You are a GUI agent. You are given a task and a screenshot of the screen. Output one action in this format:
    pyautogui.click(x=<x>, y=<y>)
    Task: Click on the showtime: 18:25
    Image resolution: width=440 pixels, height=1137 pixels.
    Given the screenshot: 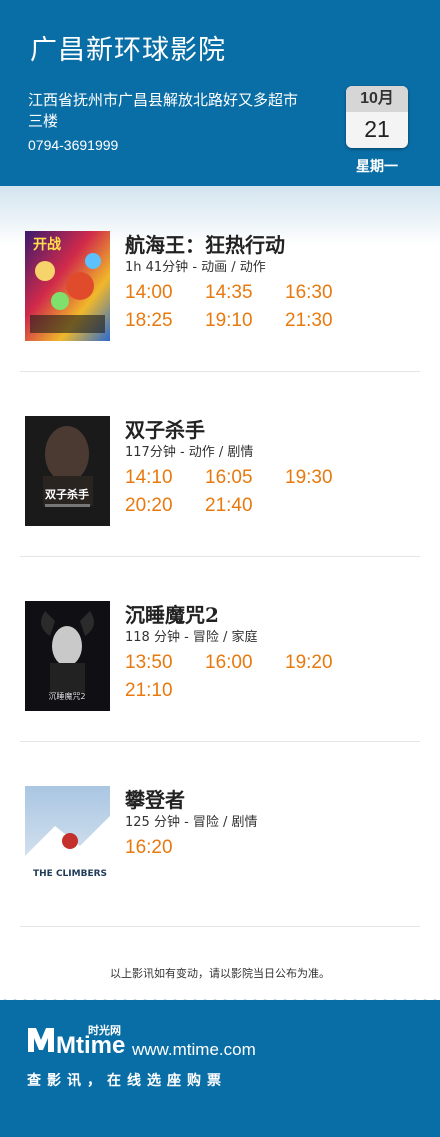 What is the action you would take?
    pyautogui.click(x=165, y=324)
    